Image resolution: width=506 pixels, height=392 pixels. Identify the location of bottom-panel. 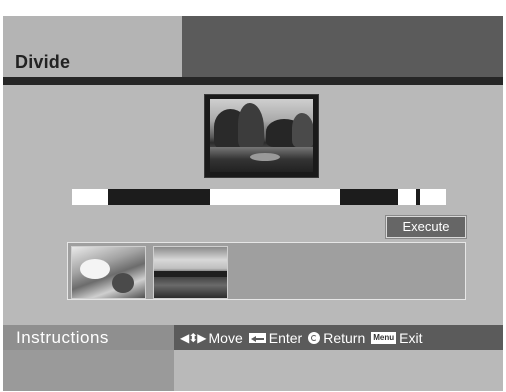
(338, 370).